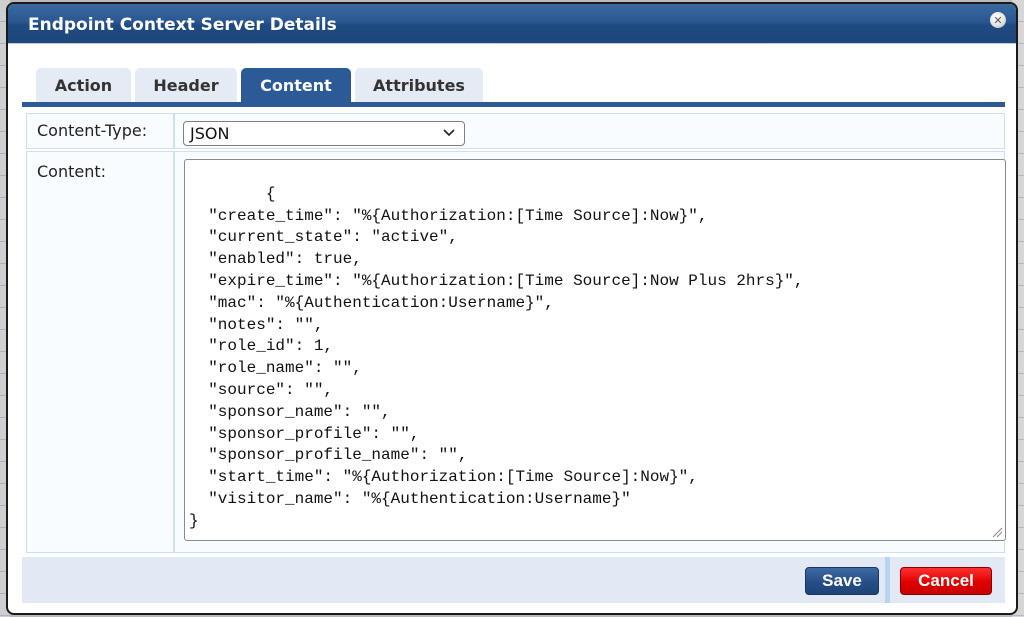 This screenshot has height=617, width=1024. What do you see at coordinates (101, 352) in the screenshot?
I see `content-label: Content:` at bounding box center [101, 352].